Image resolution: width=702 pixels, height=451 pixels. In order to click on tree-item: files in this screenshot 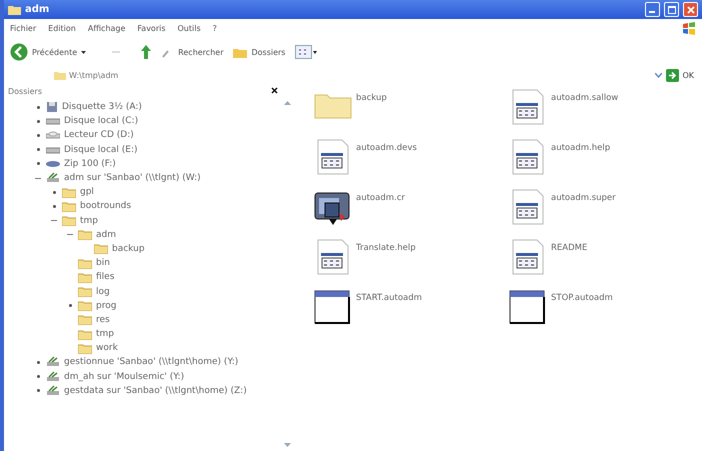, I will do `click(105, 277)`.